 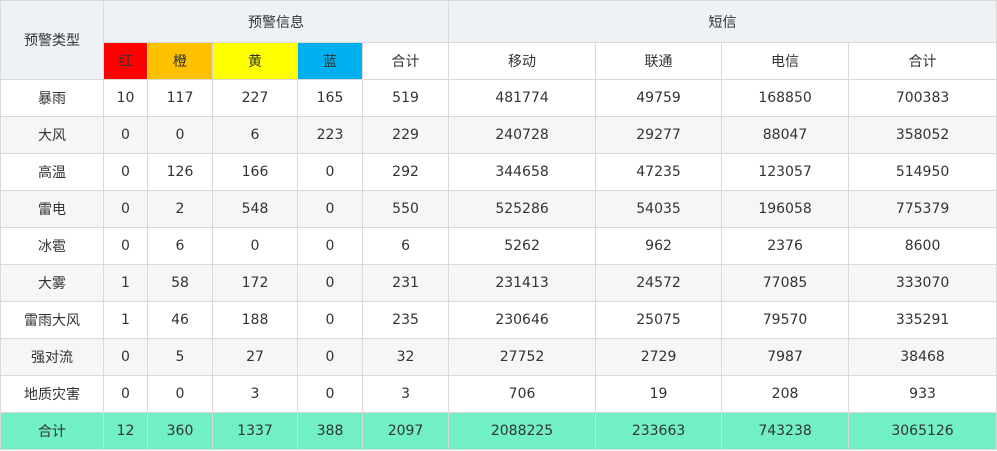 What do you see at coordinates (722, 21) in the screenshot?
I see `header-sms: 短信` at bounding box center [722, 21].